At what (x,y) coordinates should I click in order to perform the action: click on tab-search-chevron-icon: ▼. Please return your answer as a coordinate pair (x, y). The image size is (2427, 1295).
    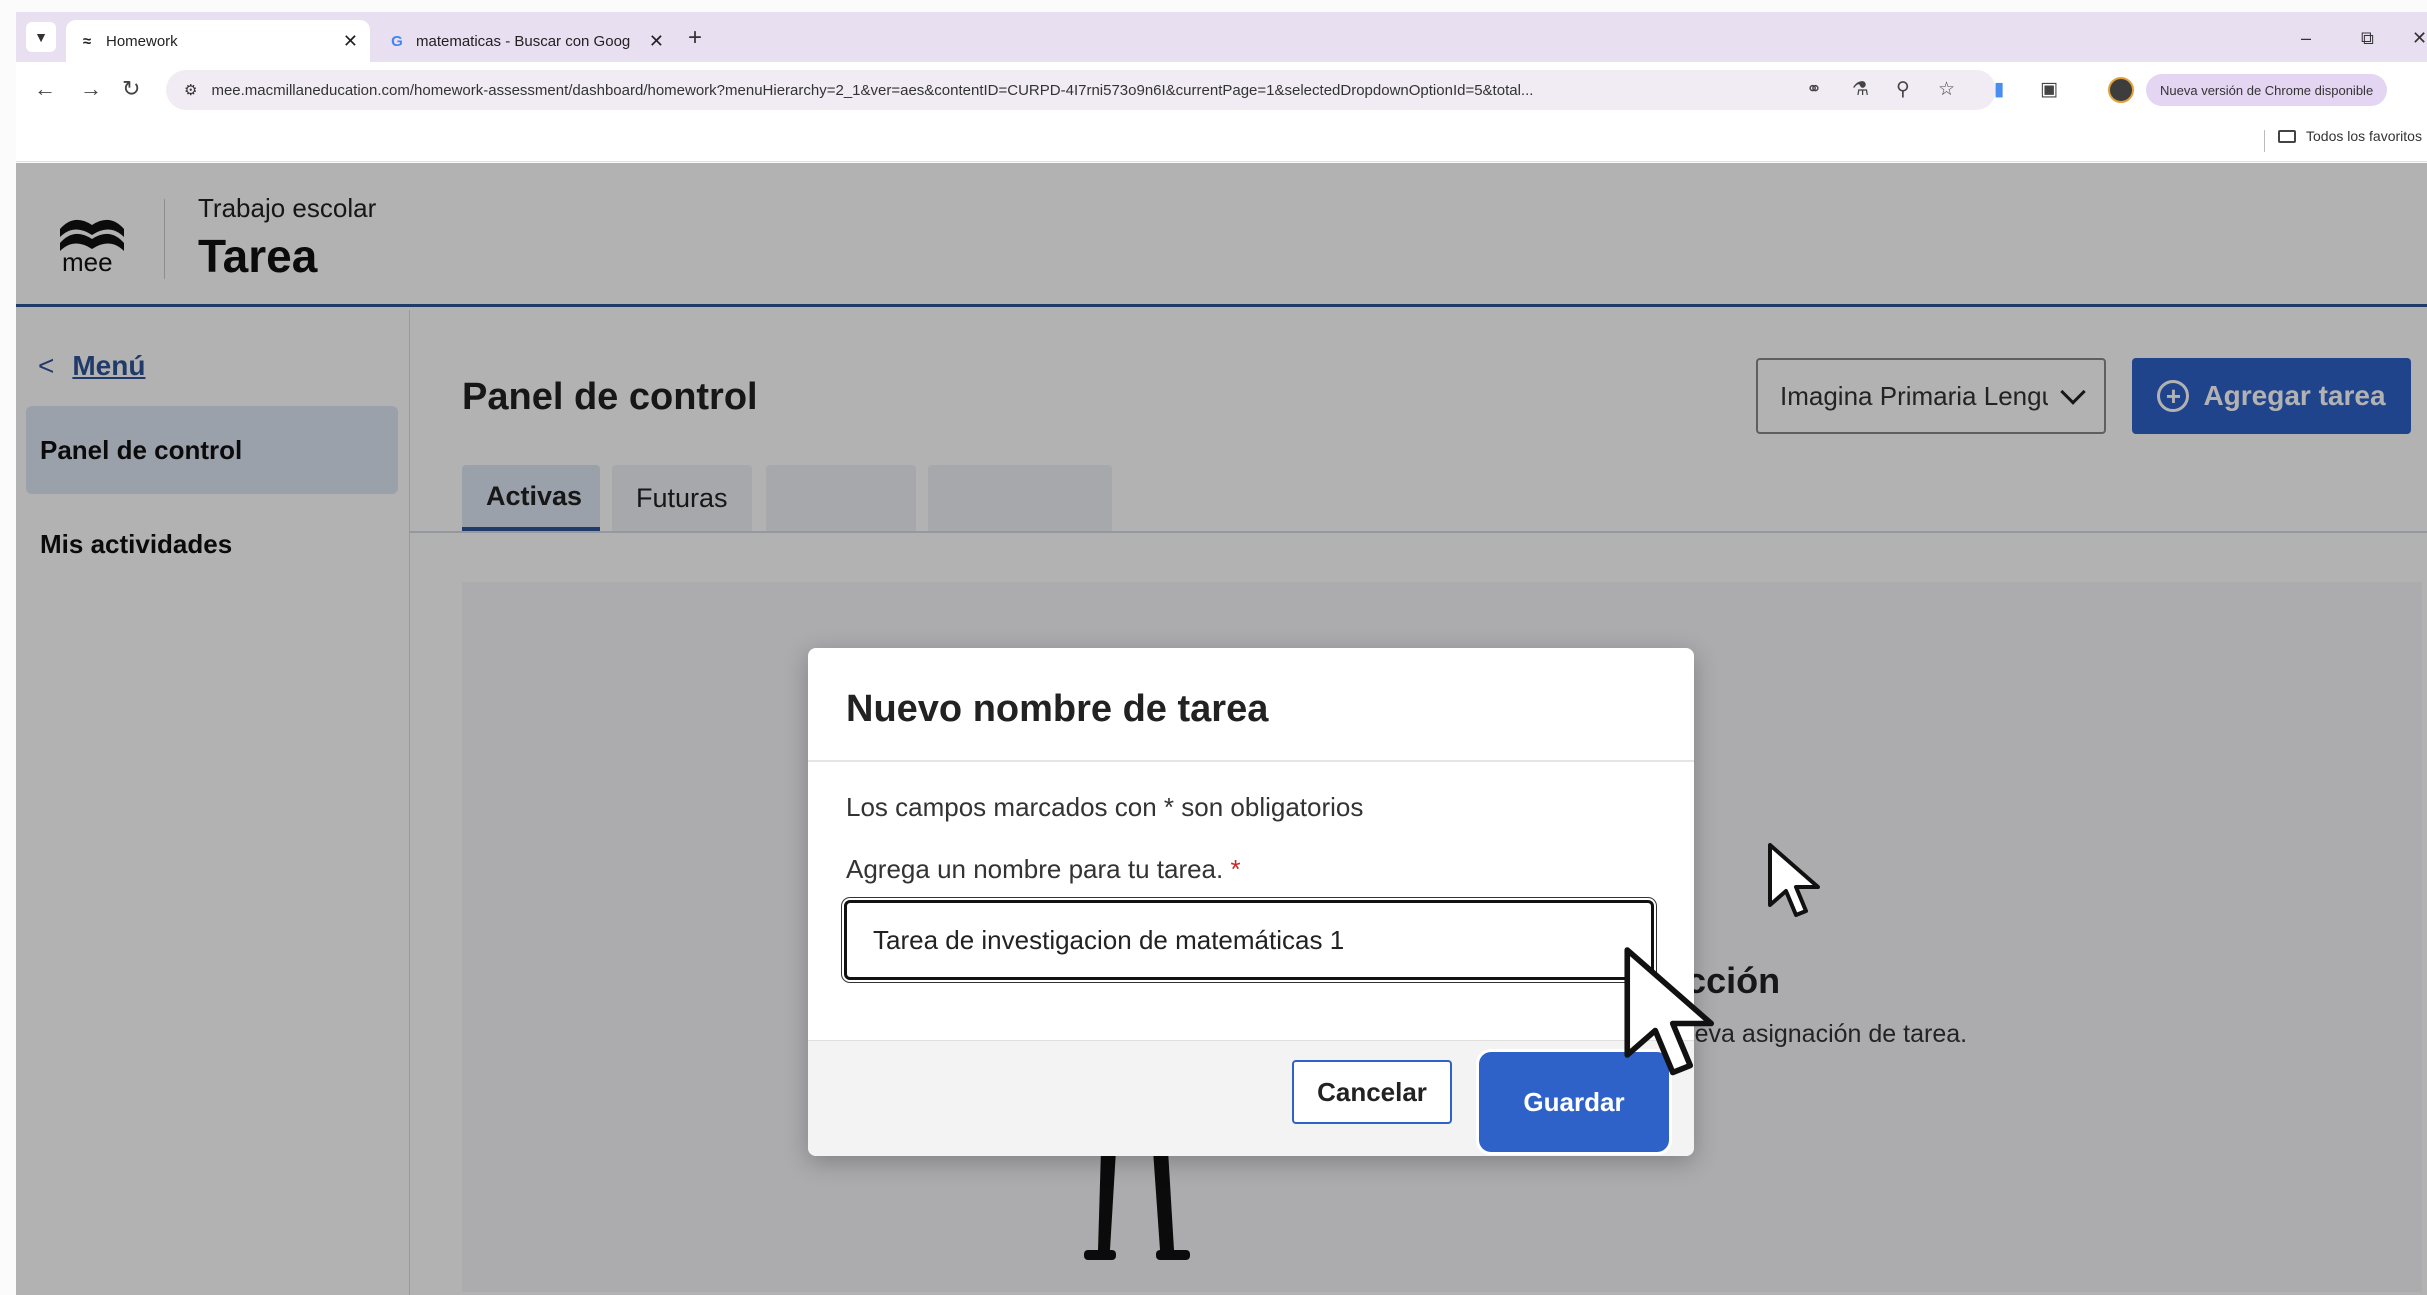
    Looking at the image, I should click on (41, 37).